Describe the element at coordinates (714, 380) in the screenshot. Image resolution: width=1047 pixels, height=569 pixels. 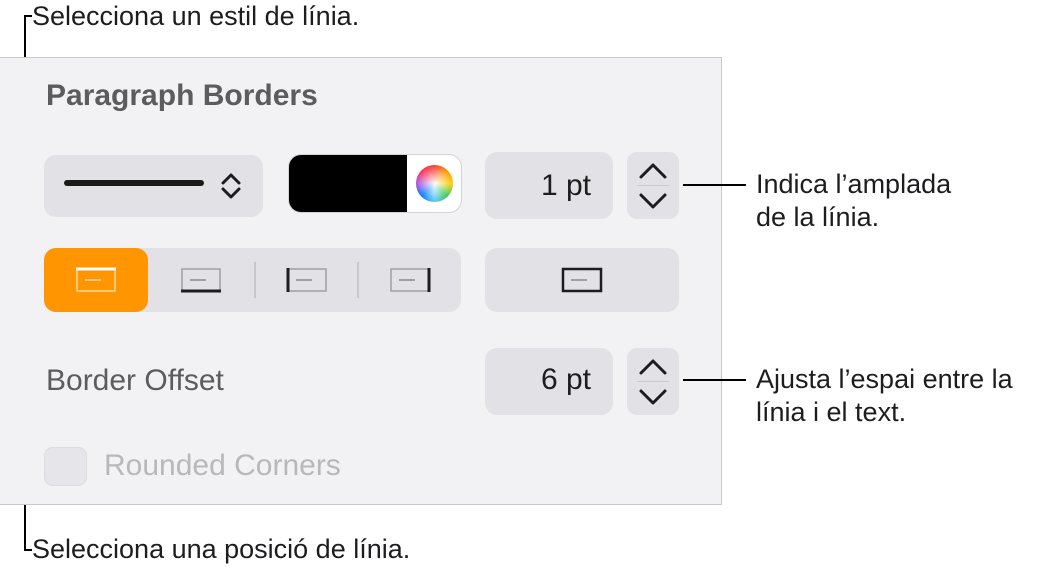
I see `callout-offset` at that location.